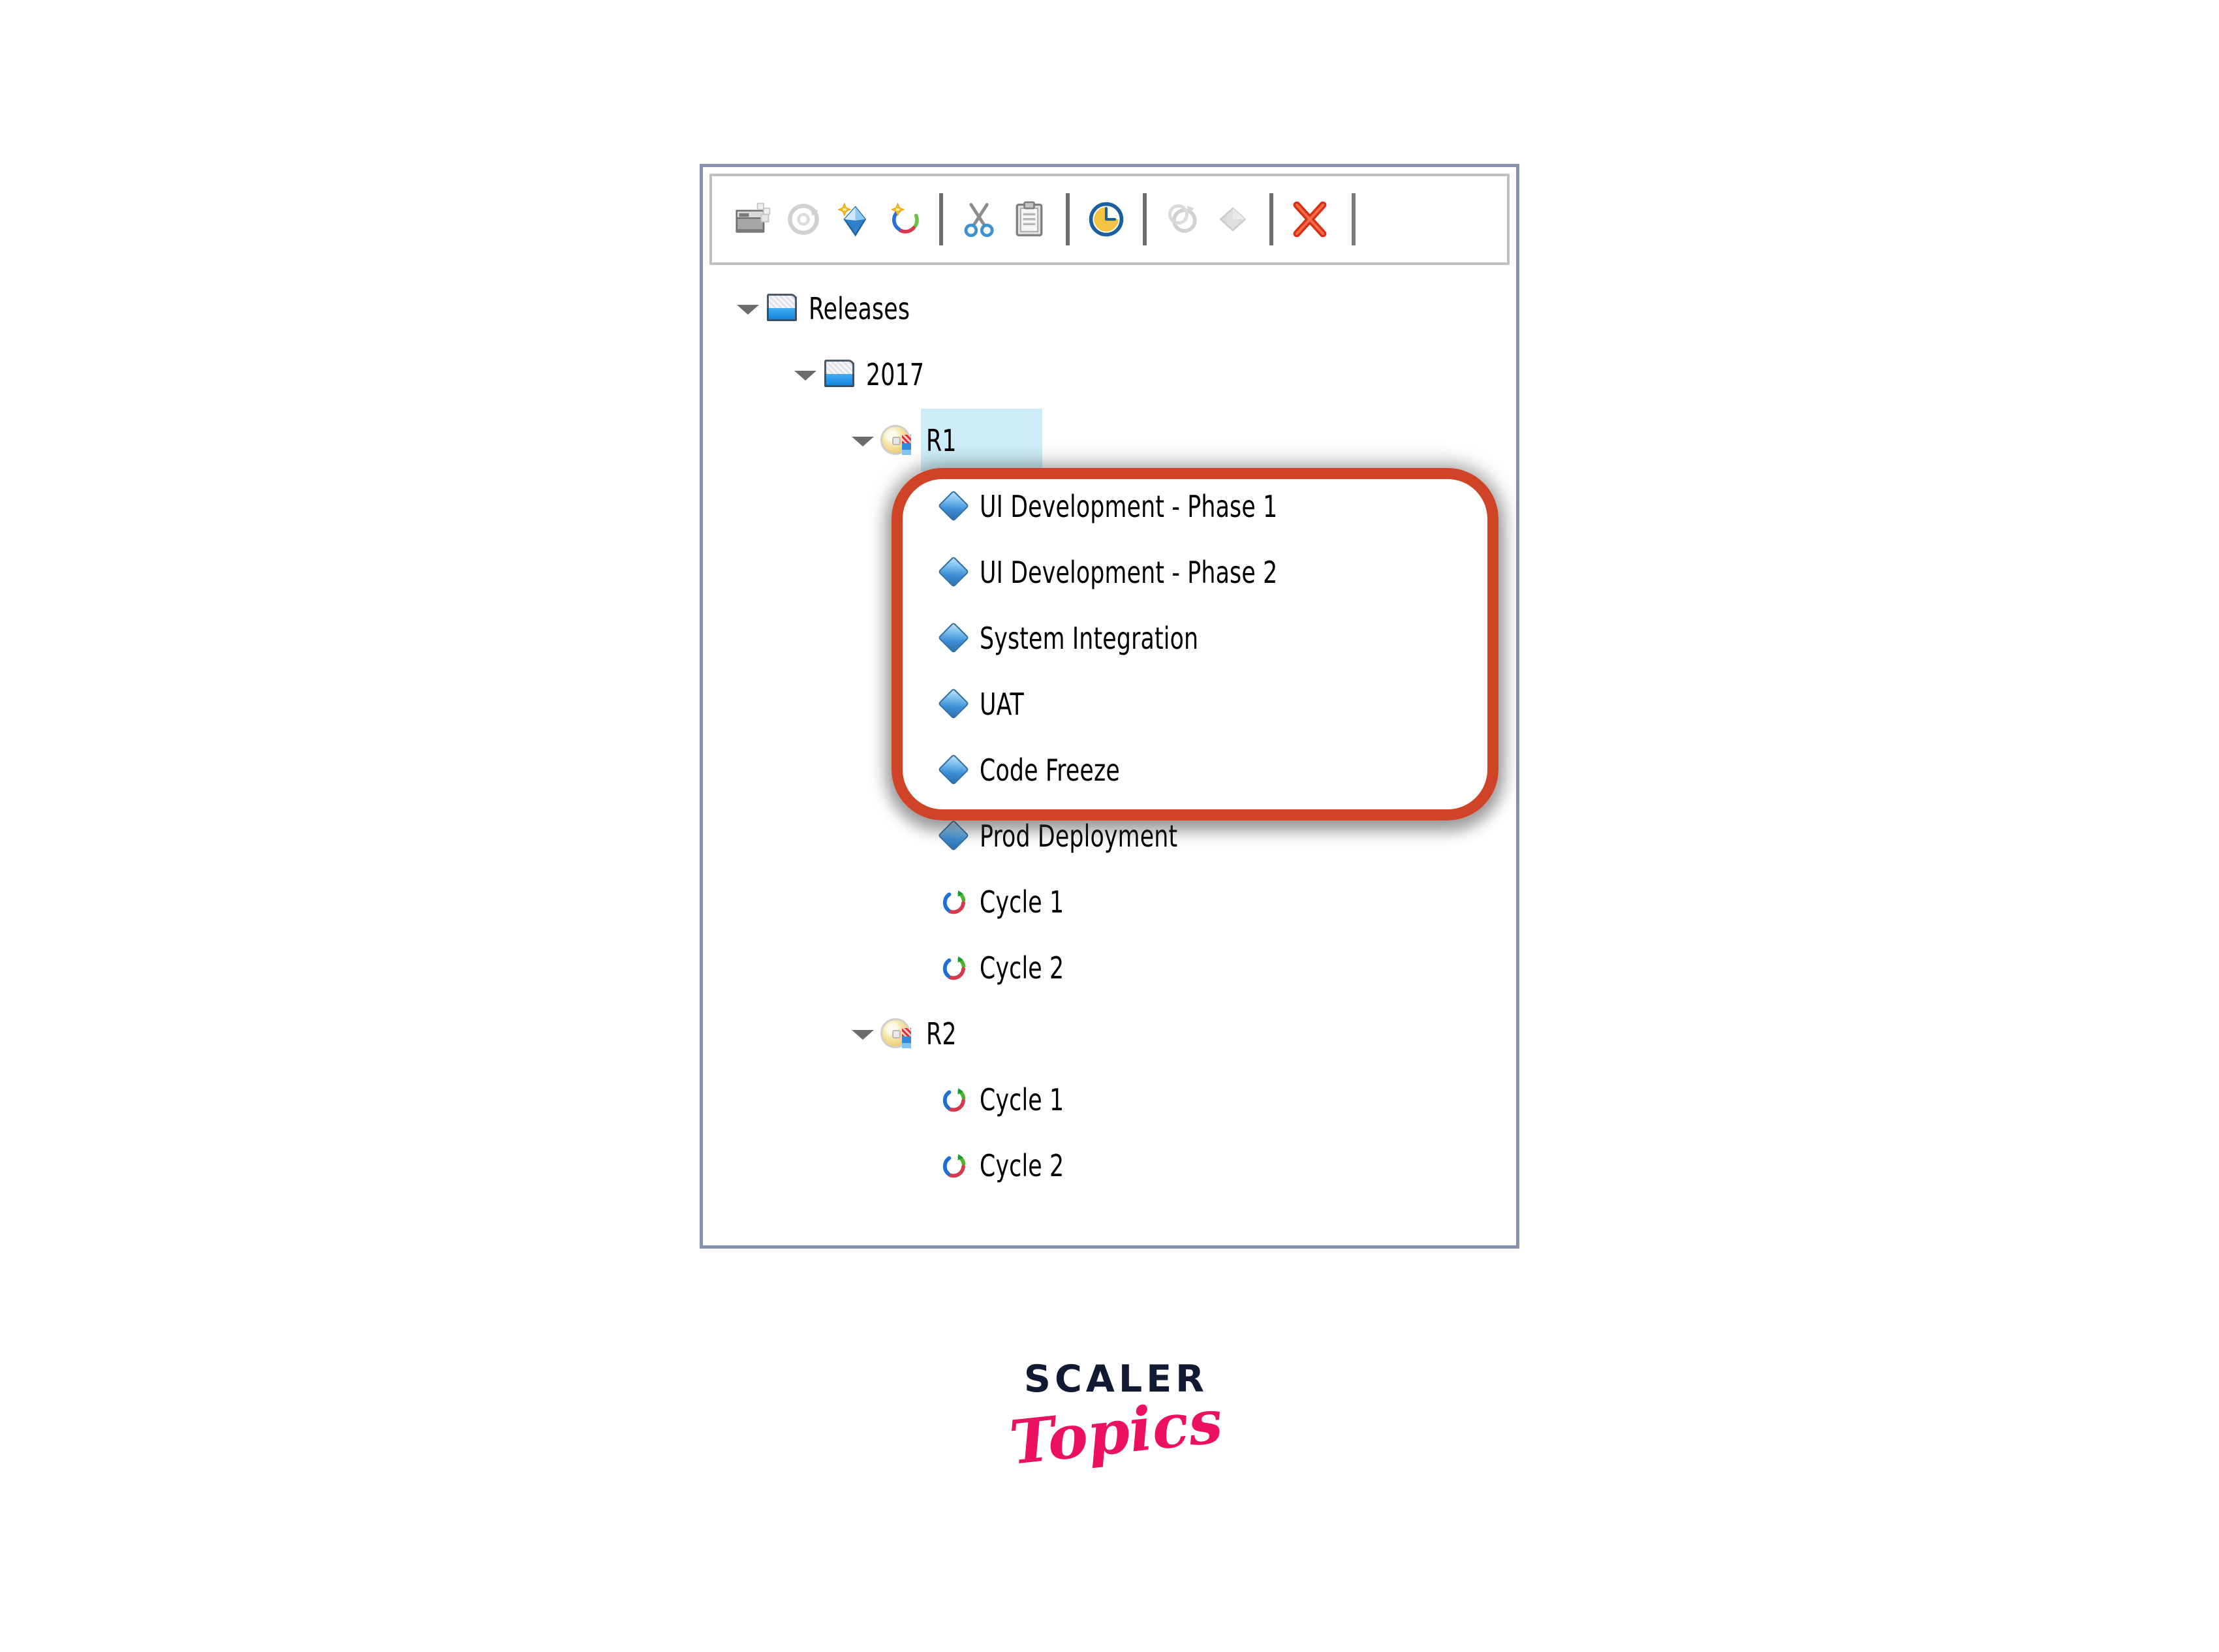 This screenshot has height=1652, width=2219. What do you see at coordinates (803, 219) in the screenshot?
I see `refresh-button` at bounding box center [803, 219].